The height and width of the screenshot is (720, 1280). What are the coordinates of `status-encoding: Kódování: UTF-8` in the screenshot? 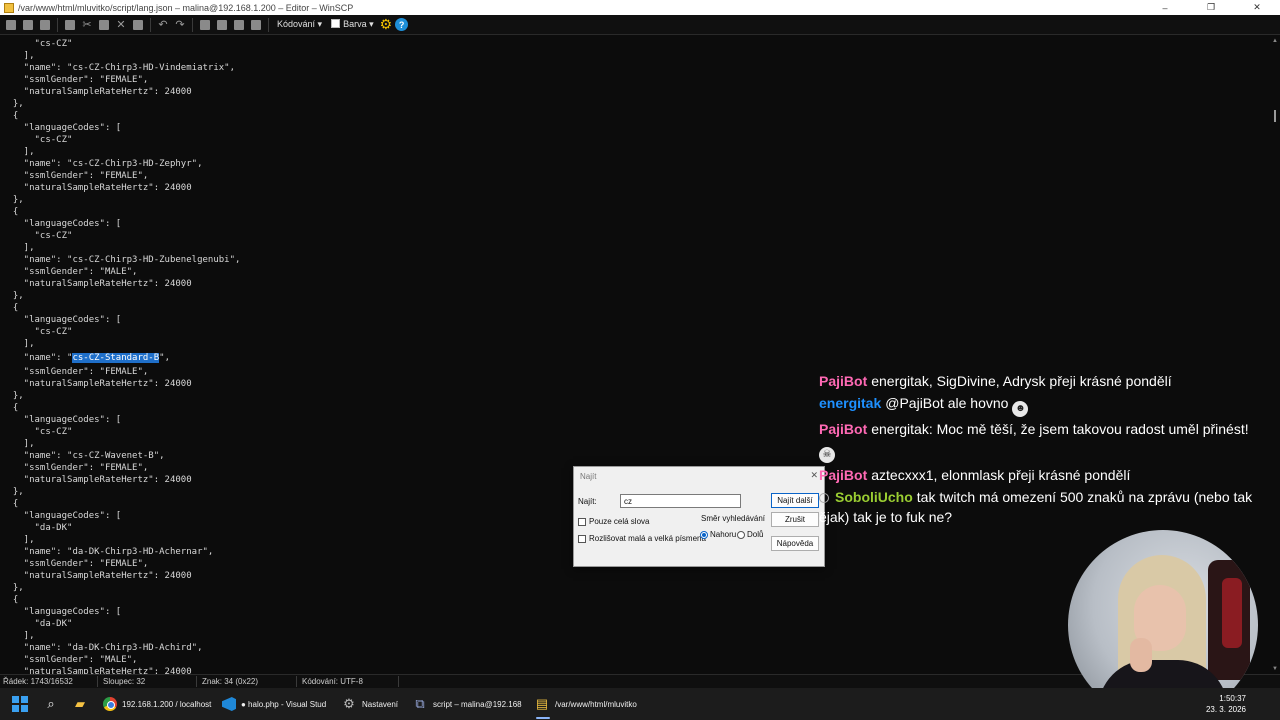 It's located at (332, 681).